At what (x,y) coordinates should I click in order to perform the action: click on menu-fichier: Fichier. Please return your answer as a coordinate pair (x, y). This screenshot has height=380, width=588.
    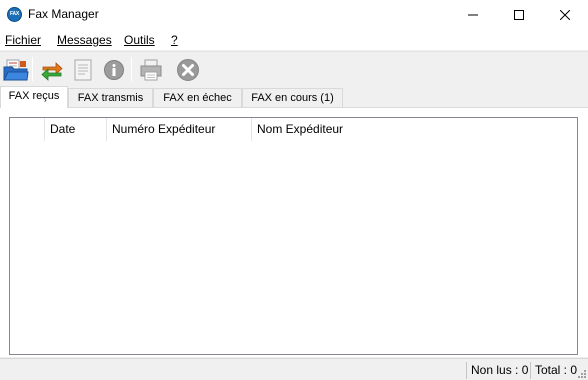
    Looking at the image, I should click on (23, 40).